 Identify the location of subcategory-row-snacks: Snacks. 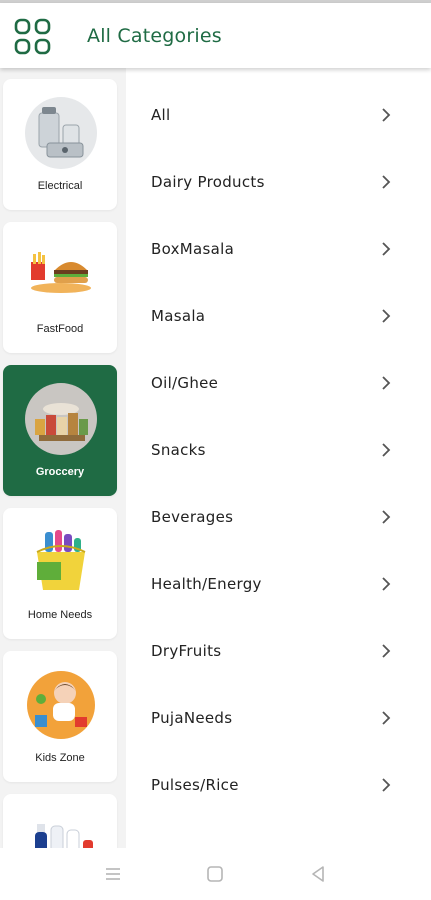
(278, 449).